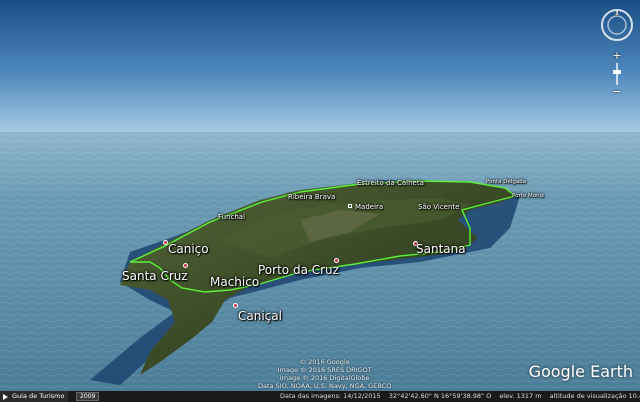 This screenshot has width=640, height=402. I want to click on copyright-line-3: Image © 2016 DigitalGlobe, so click(324, 378).